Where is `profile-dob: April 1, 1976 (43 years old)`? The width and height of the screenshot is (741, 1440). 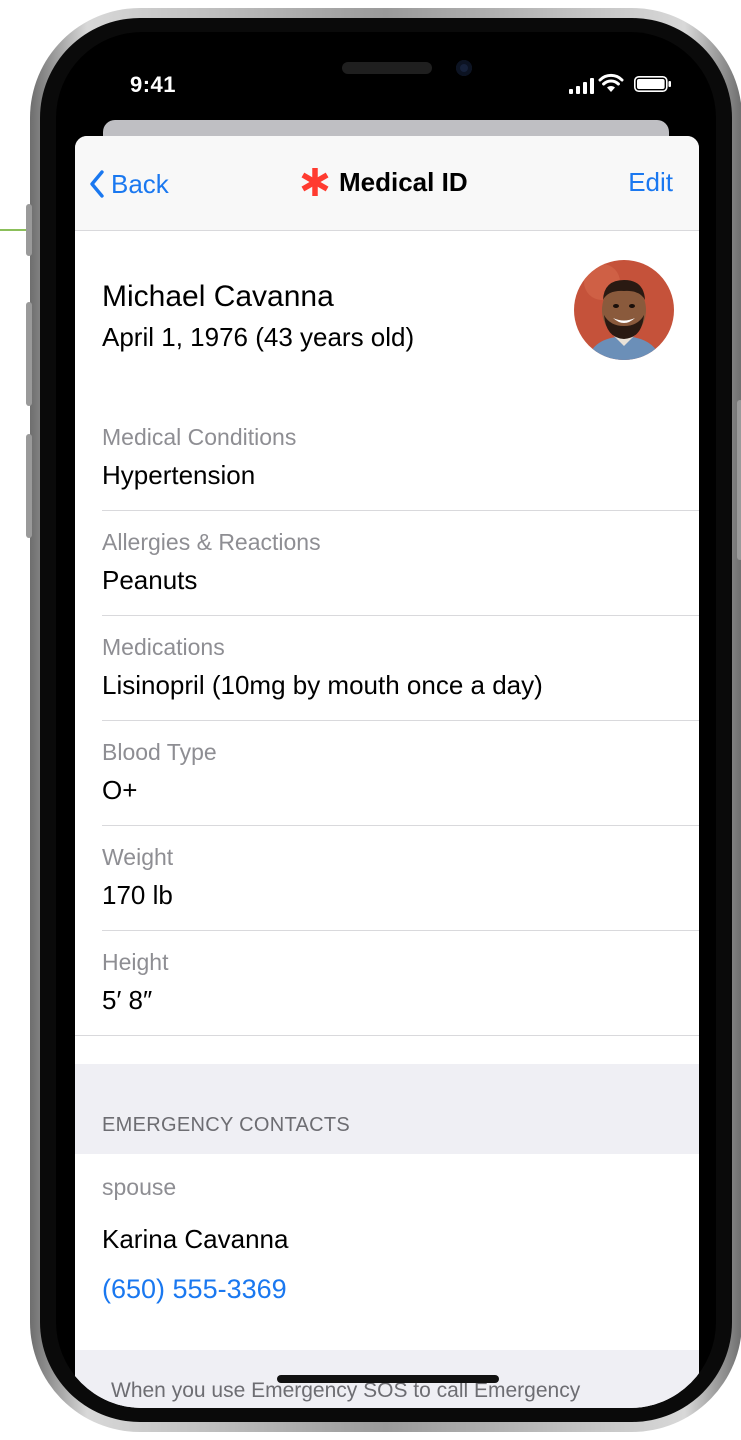
profile-dob: April 1, 1976 (43 years old) is located at coordinates (258, 337).